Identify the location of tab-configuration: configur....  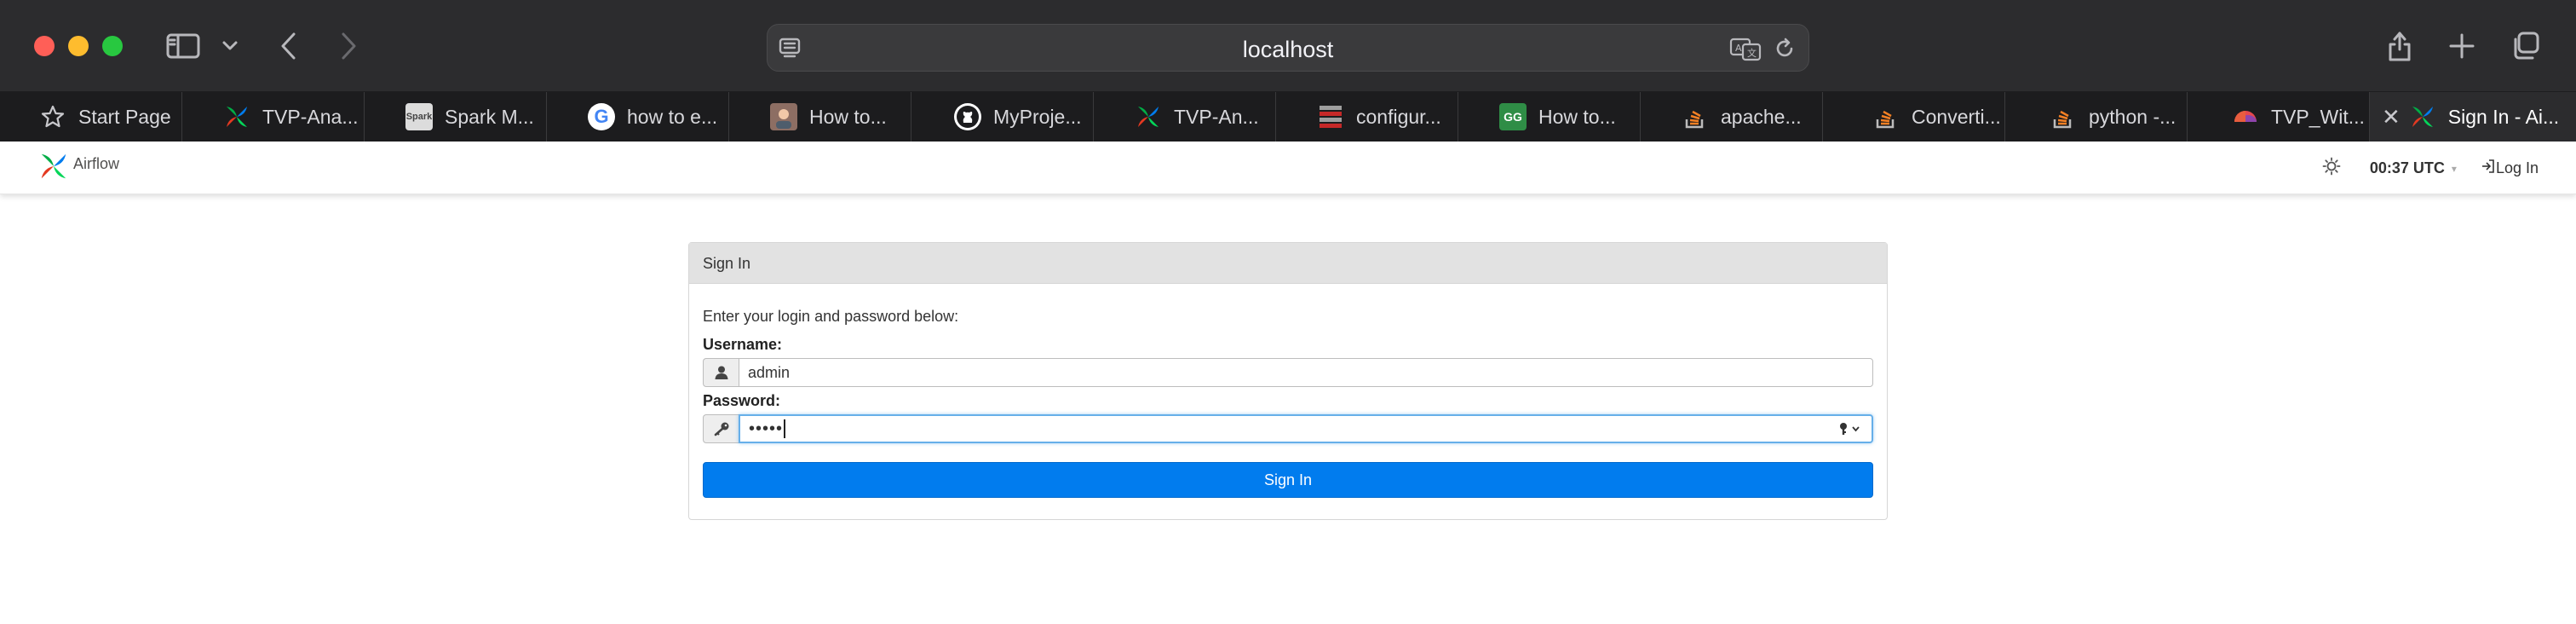
(1367, 117).